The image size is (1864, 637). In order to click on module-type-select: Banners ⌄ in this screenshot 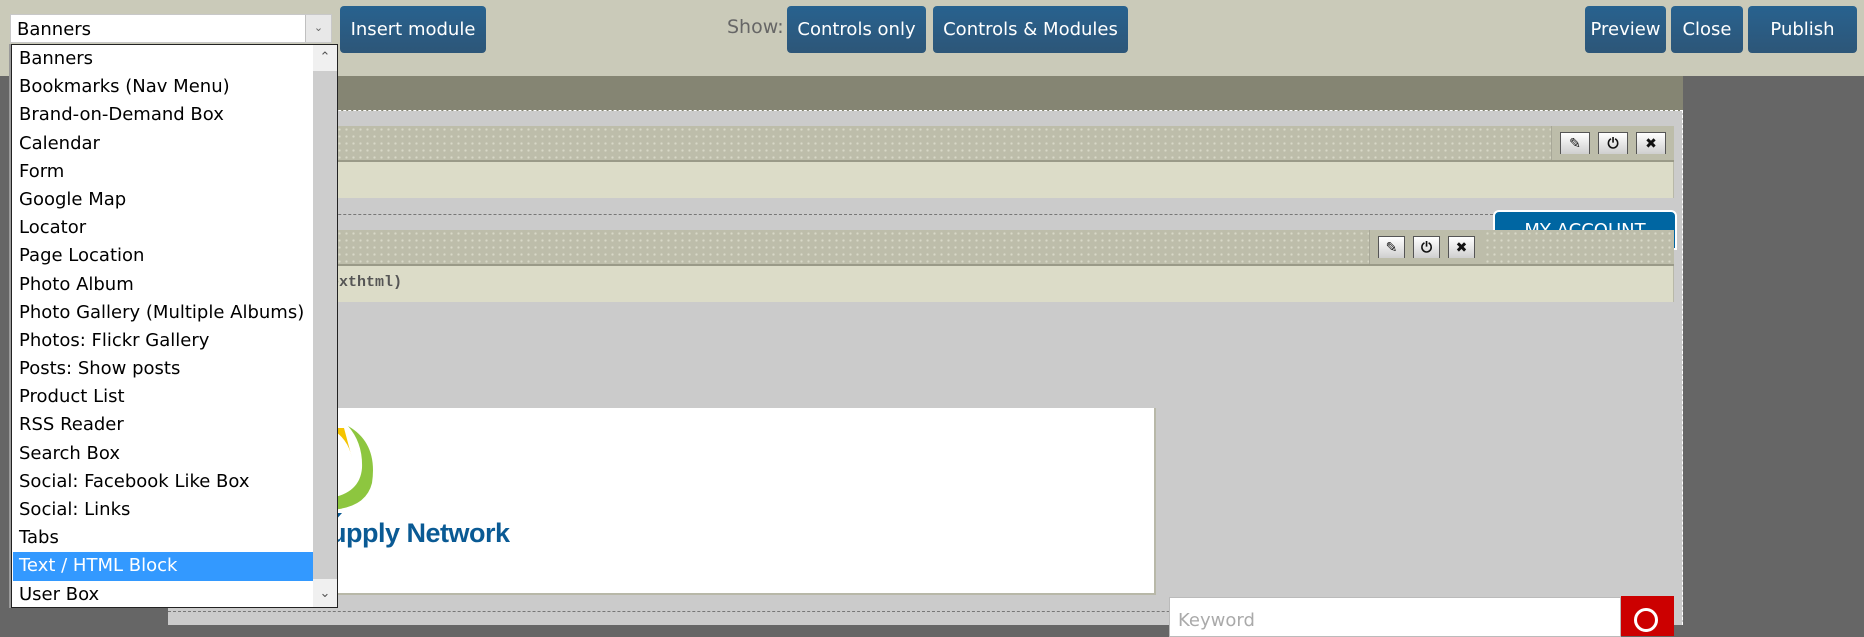, I will do `click(171, 28)`.